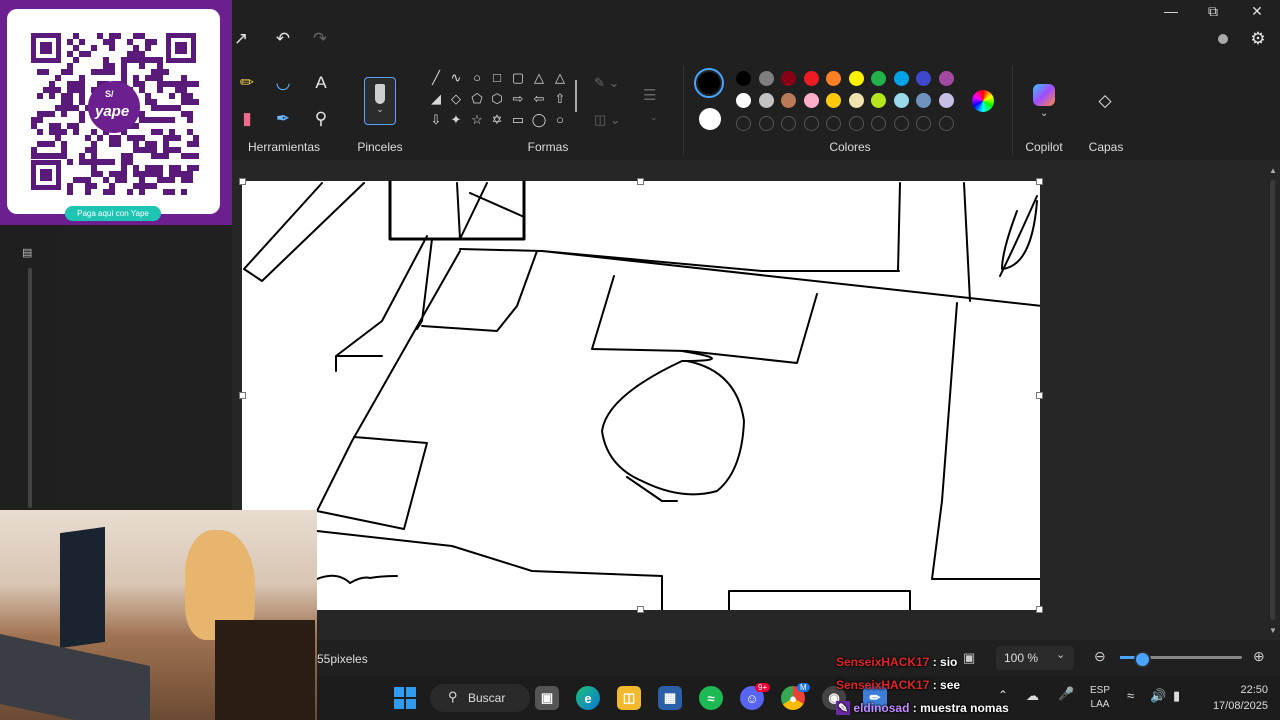 Image resolution: width=1280 pixels, height=720 pixels. What do you see at coordinates (547, 698) in the screenshot?
I see `task-view-icon: ▣` at bounding box center [547, 698].